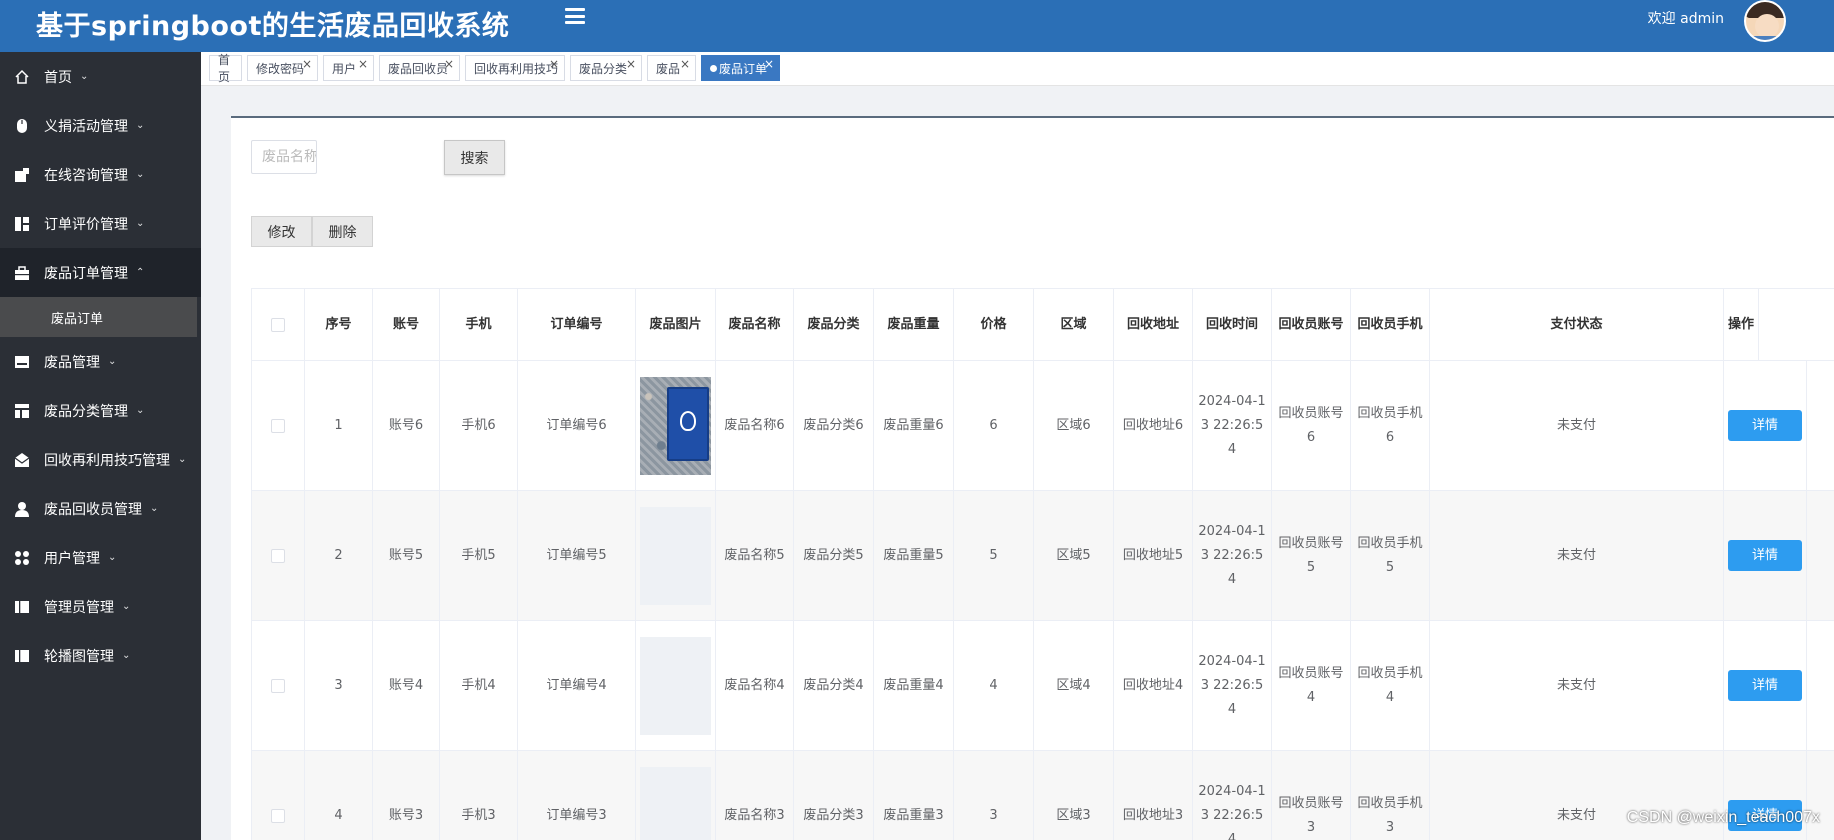  I want to click on tab-3: 废品回收员 ×, so click(419, 68).